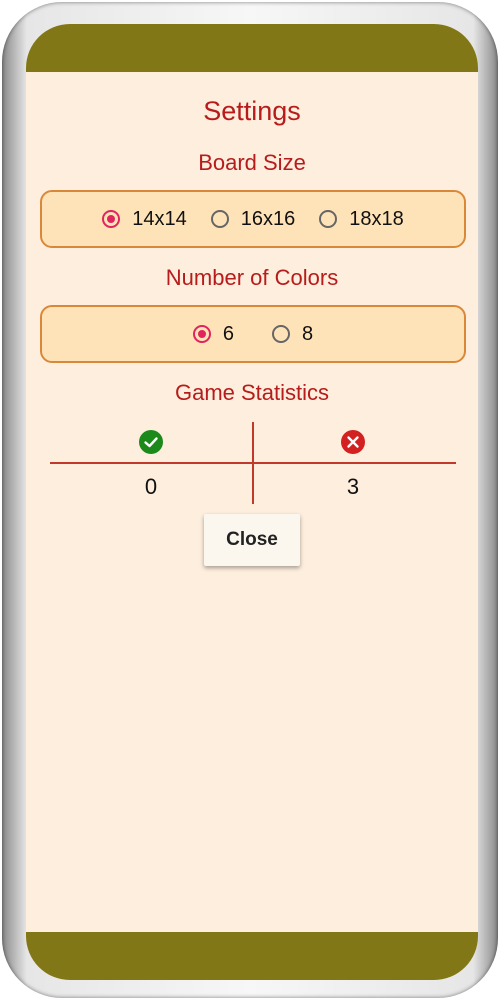 The width and height of the screenshot is (500, 1000). Describe the element at coordinates (228, 333) in the screenshot. I see `option-label: 6` at that location.